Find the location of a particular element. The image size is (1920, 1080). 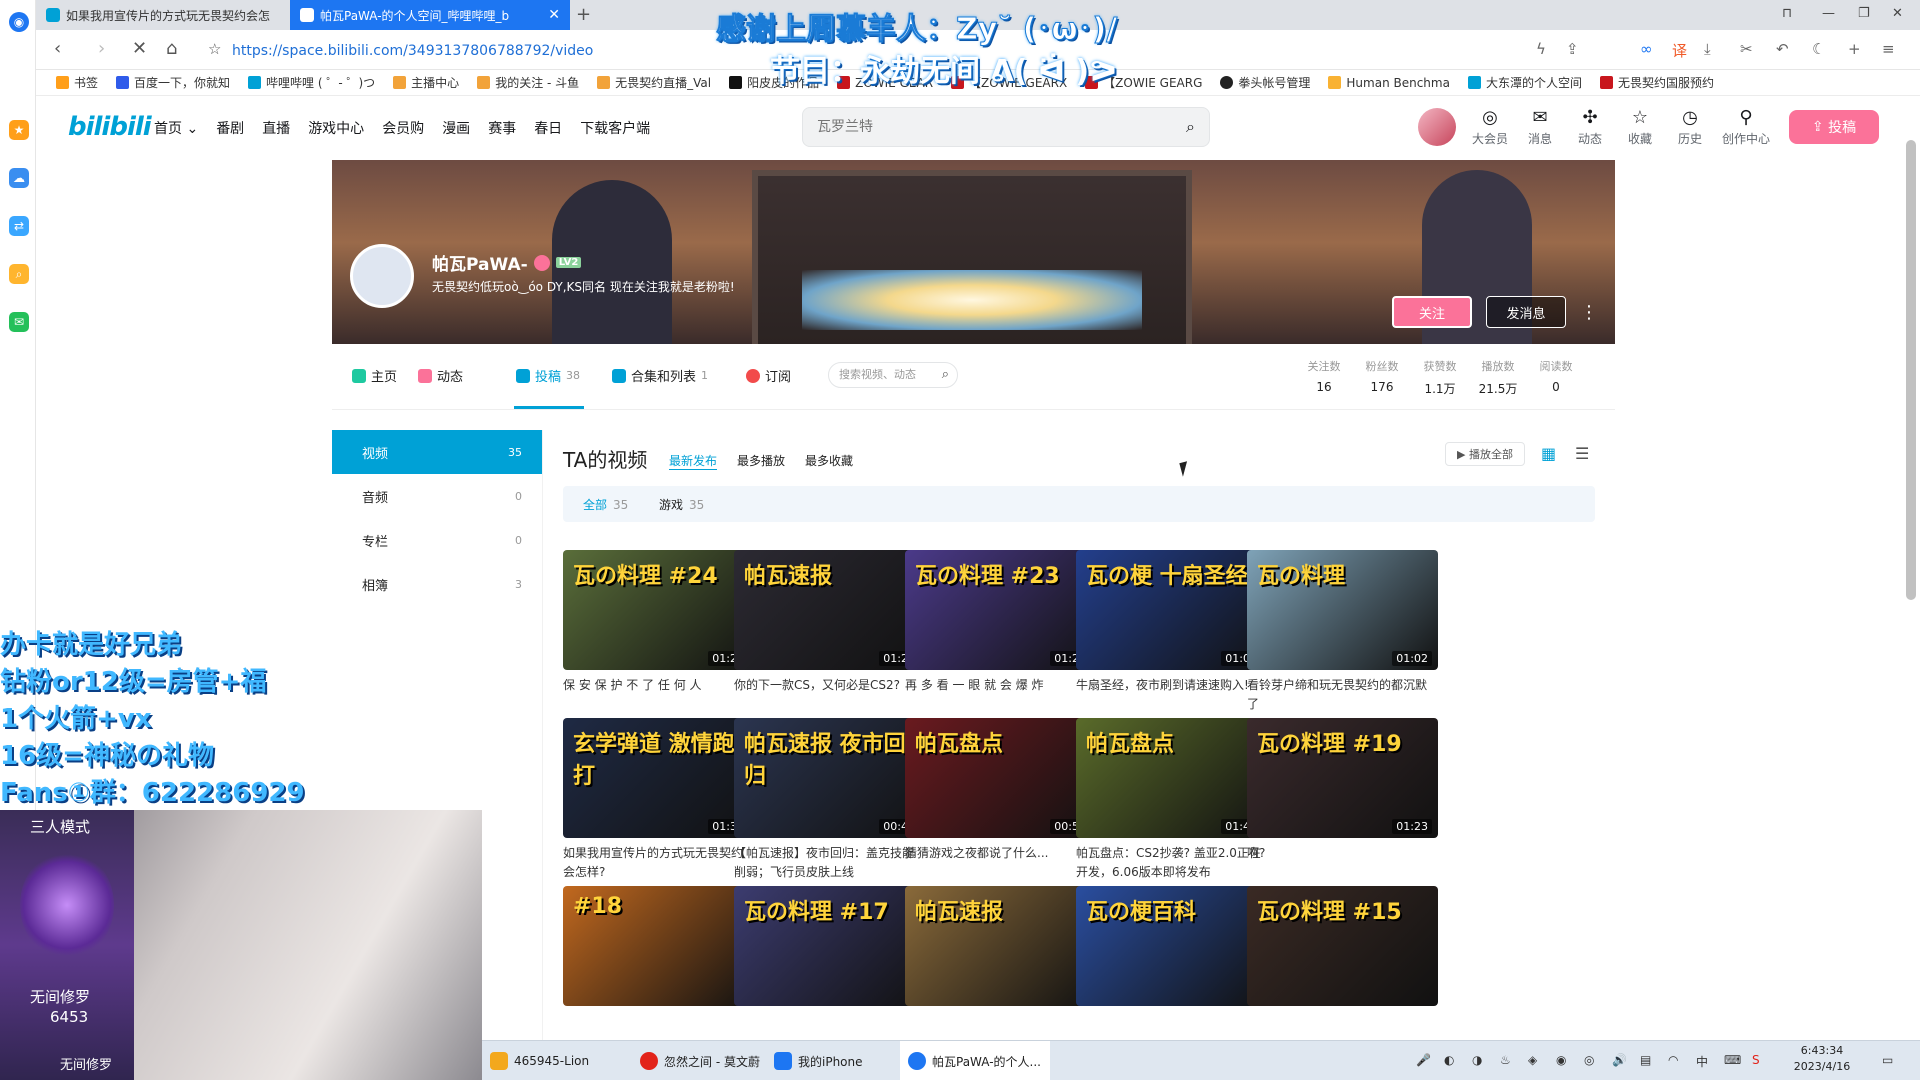

nav-anime: 番剧 is located at coordinates (230, 128).